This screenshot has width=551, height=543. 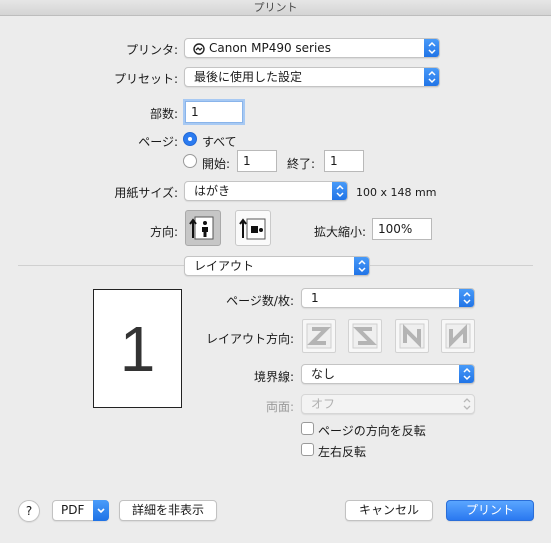 I want to click on pdf-menu-button: PDF, so click(x=80, y=510).